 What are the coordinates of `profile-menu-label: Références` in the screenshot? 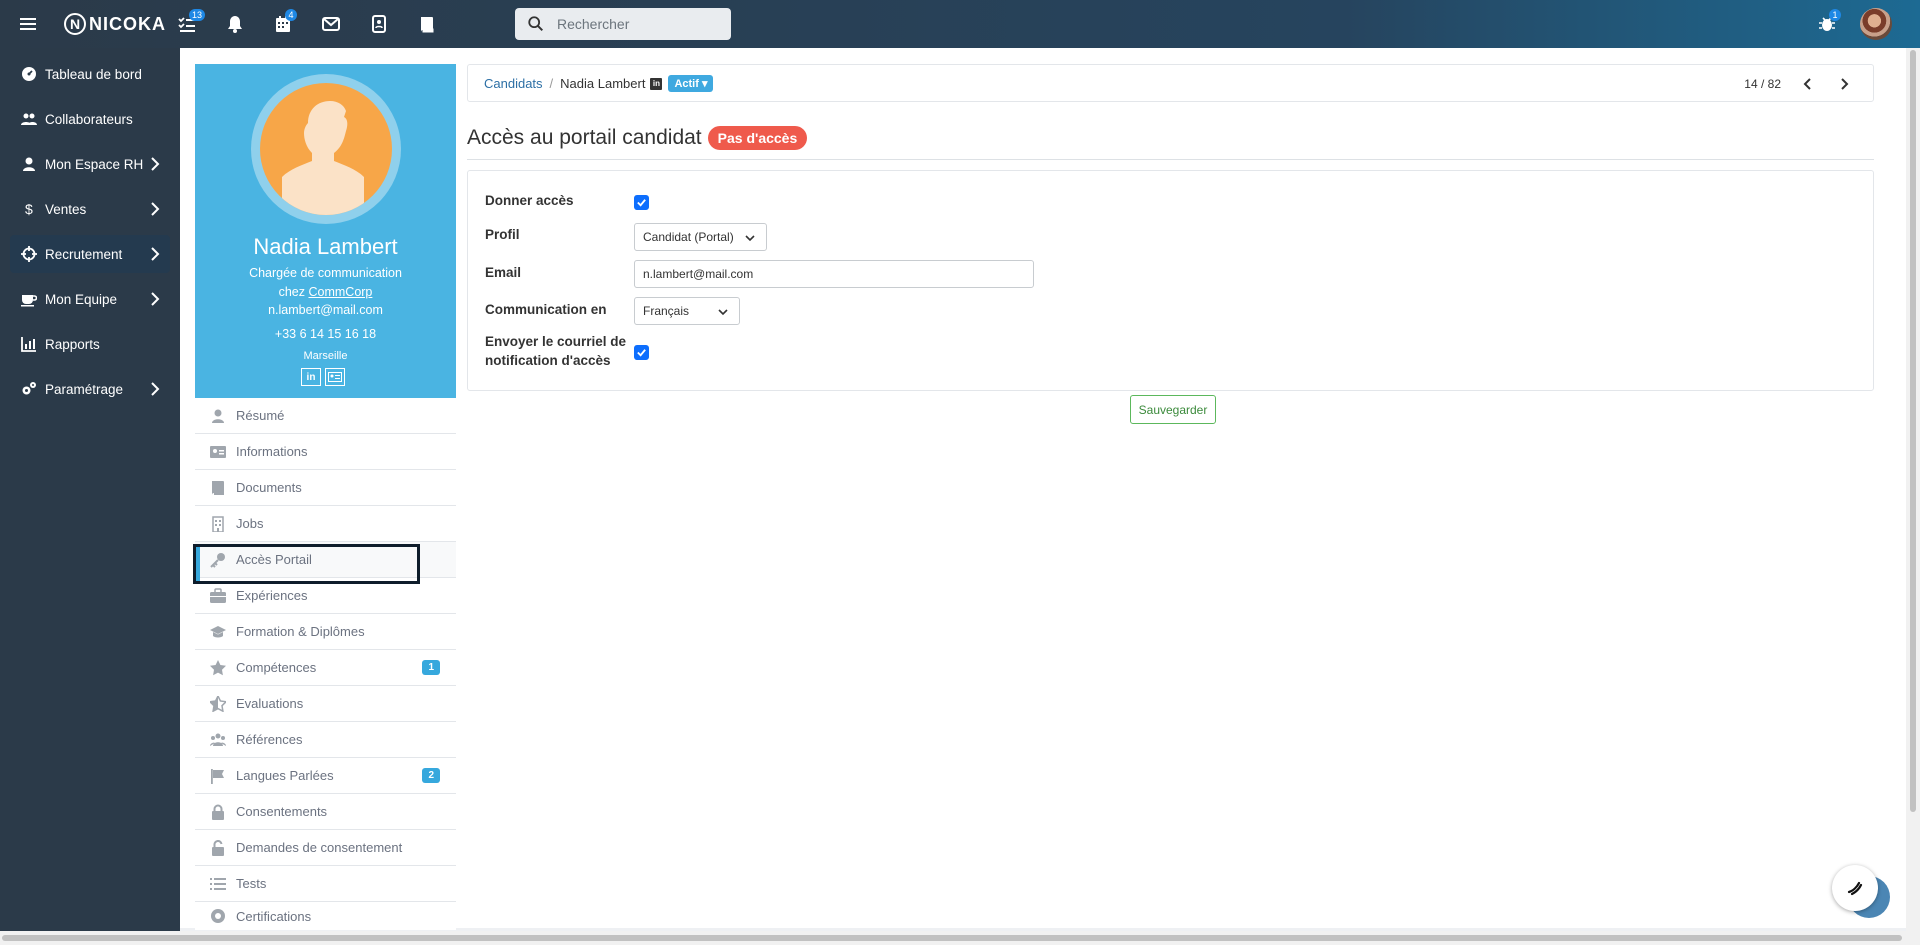 It's located at (269, 739).